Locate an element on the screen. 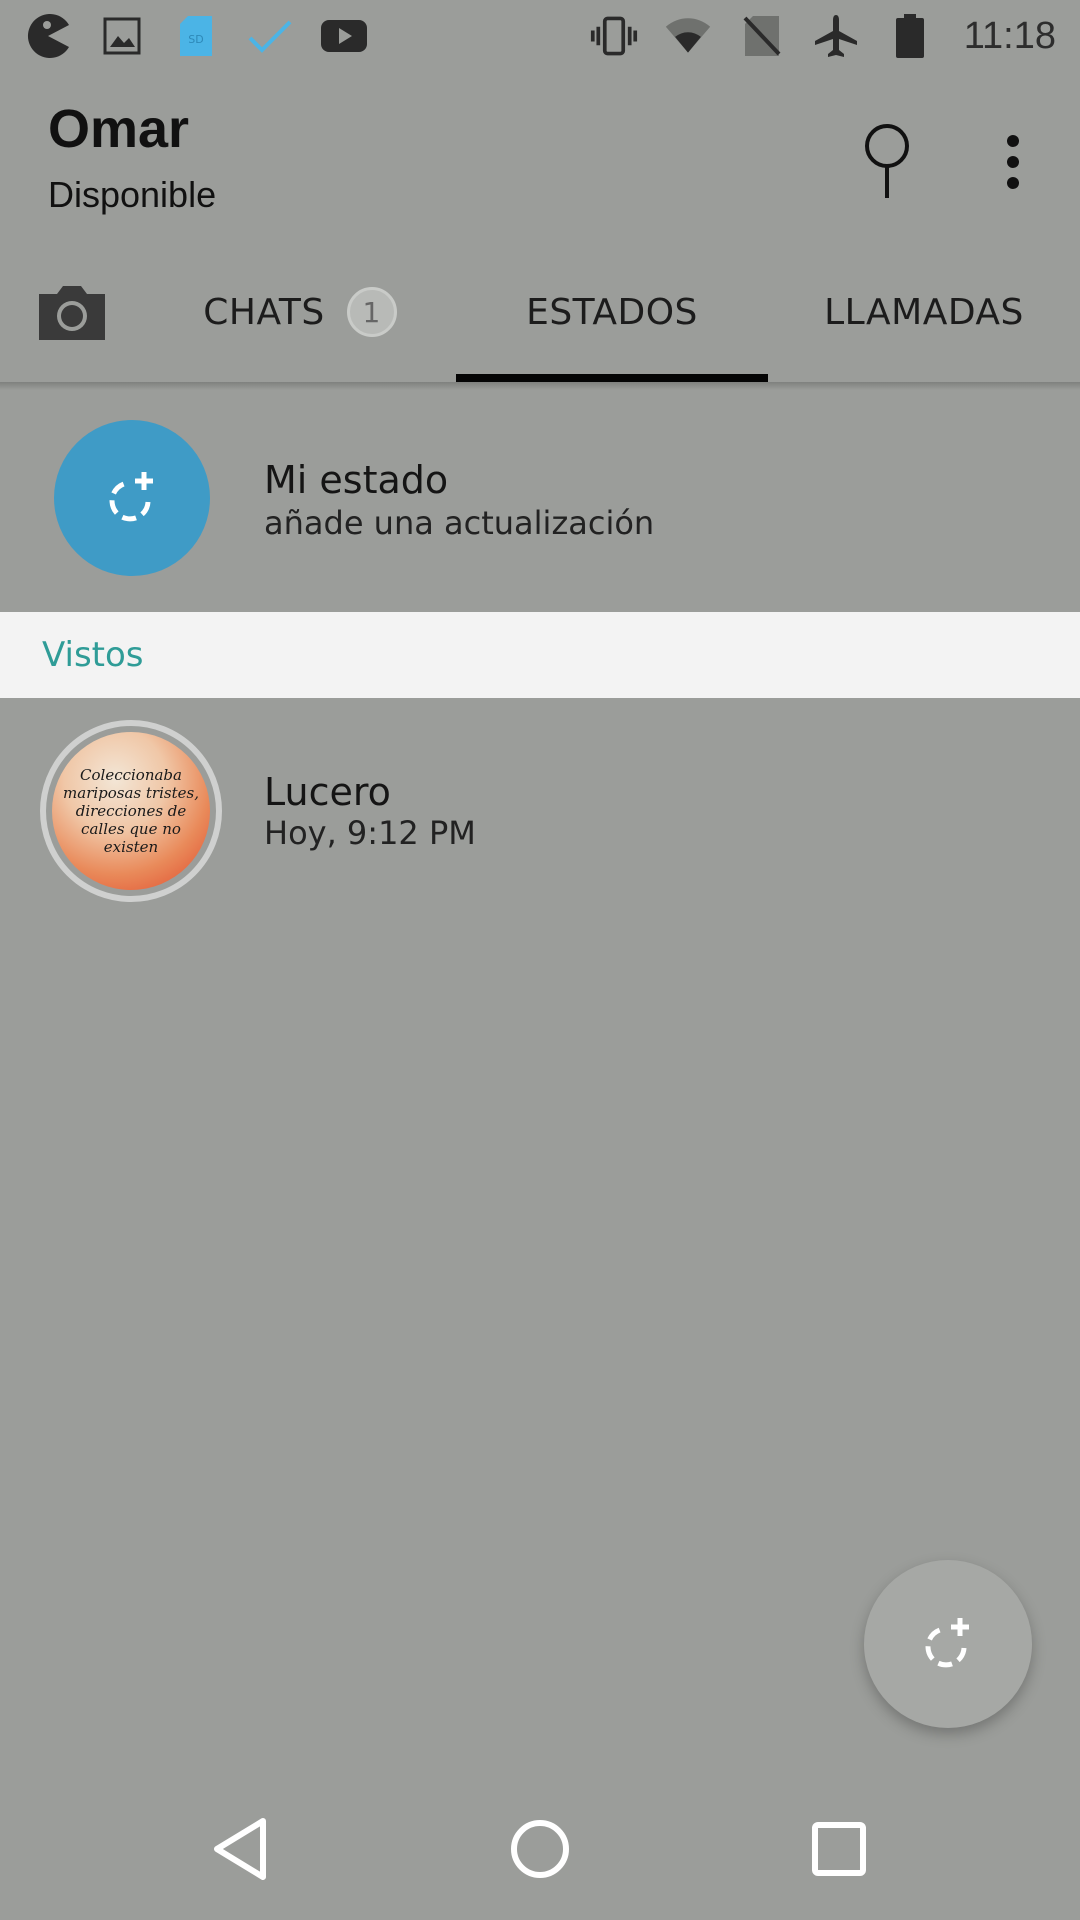 This screenshot has width=1080, height=1920. tab-estados-label: ESTADOS is located at coordinates (612, 312).